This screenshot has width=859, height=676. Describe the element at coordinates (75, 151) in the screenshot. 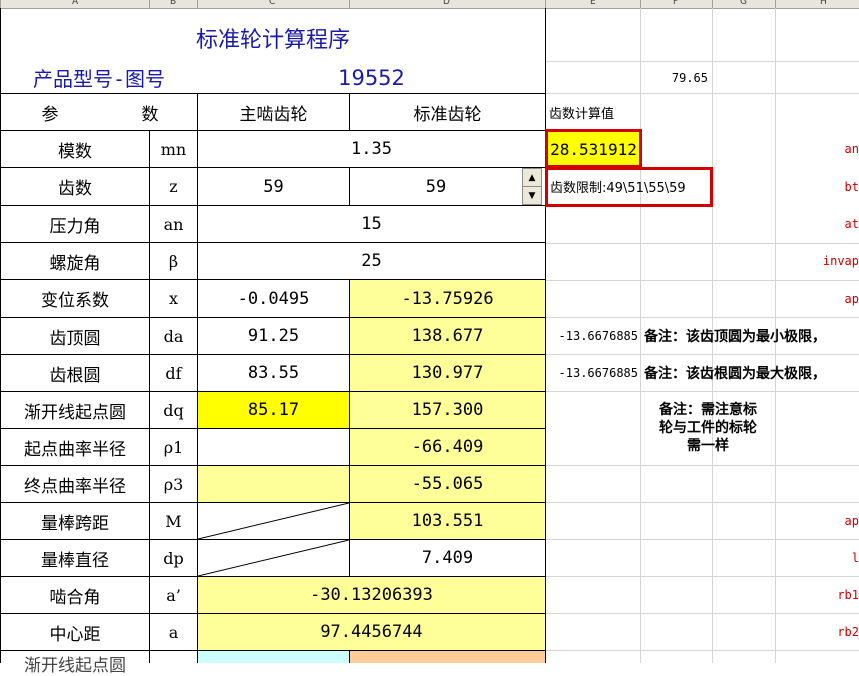

I see `row-label-mn: 模数` at that location.